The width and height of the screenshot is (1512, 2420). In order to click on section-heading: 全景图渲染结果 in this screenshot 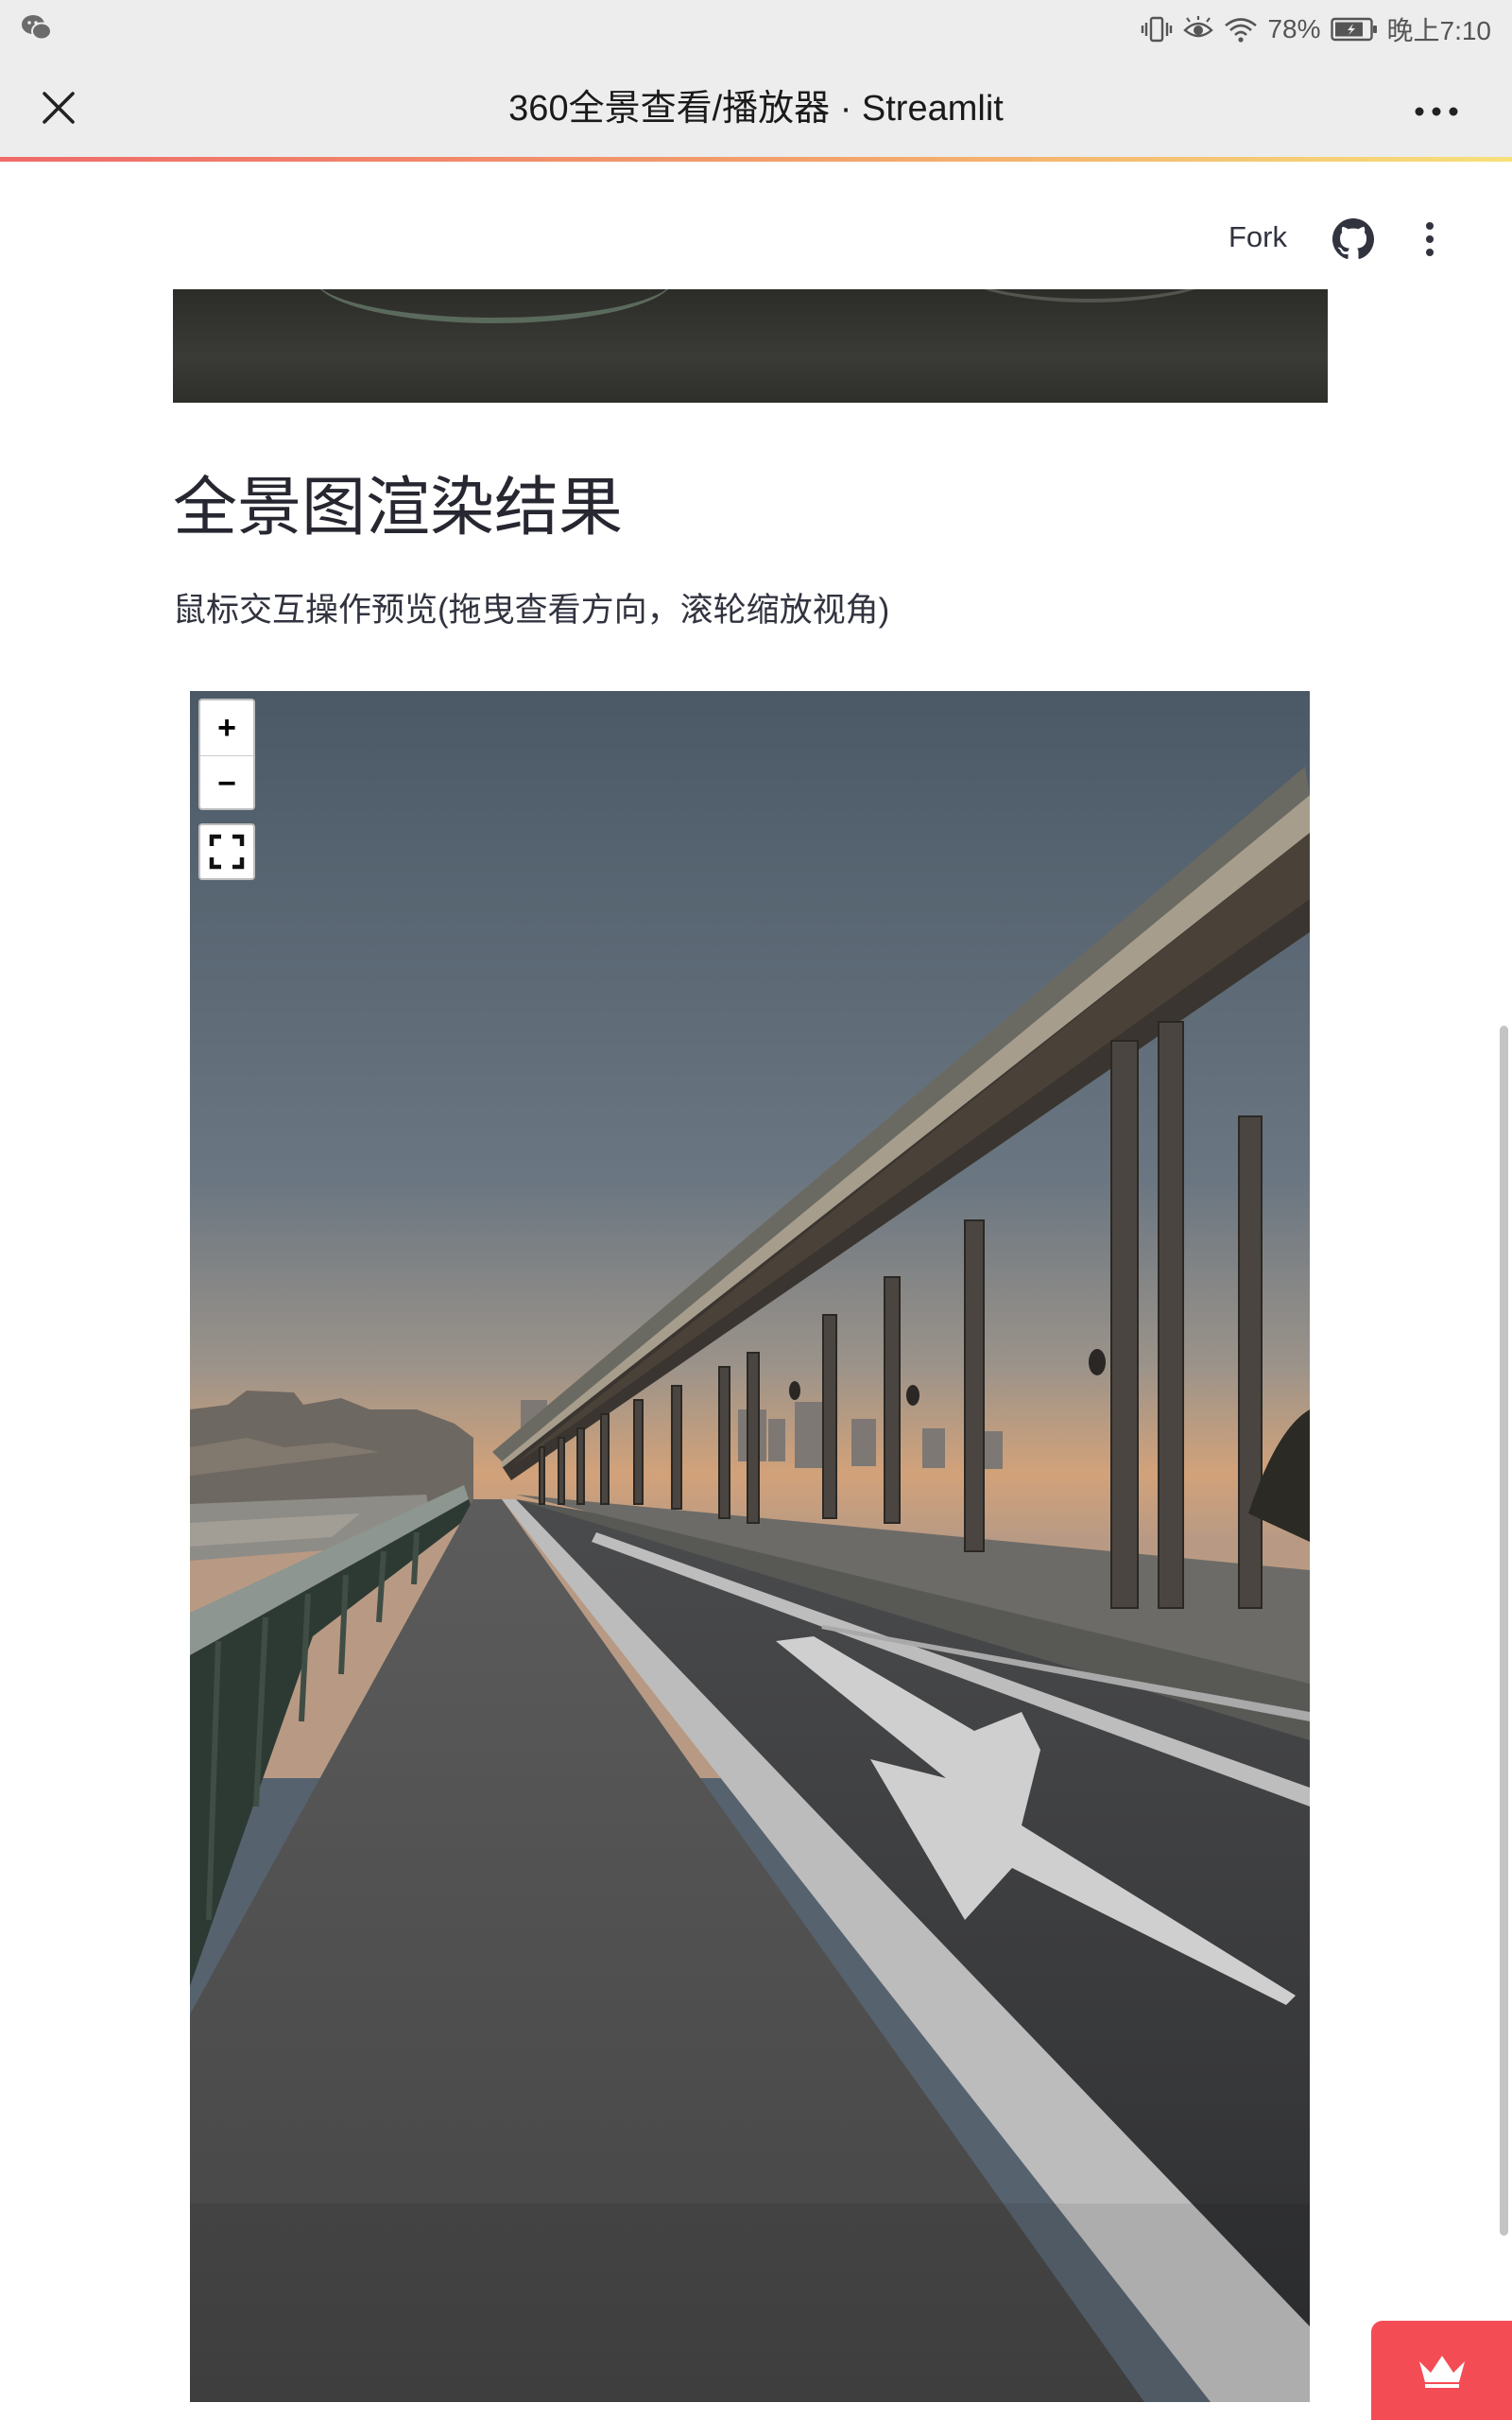, I will do `click(398, 508)`.